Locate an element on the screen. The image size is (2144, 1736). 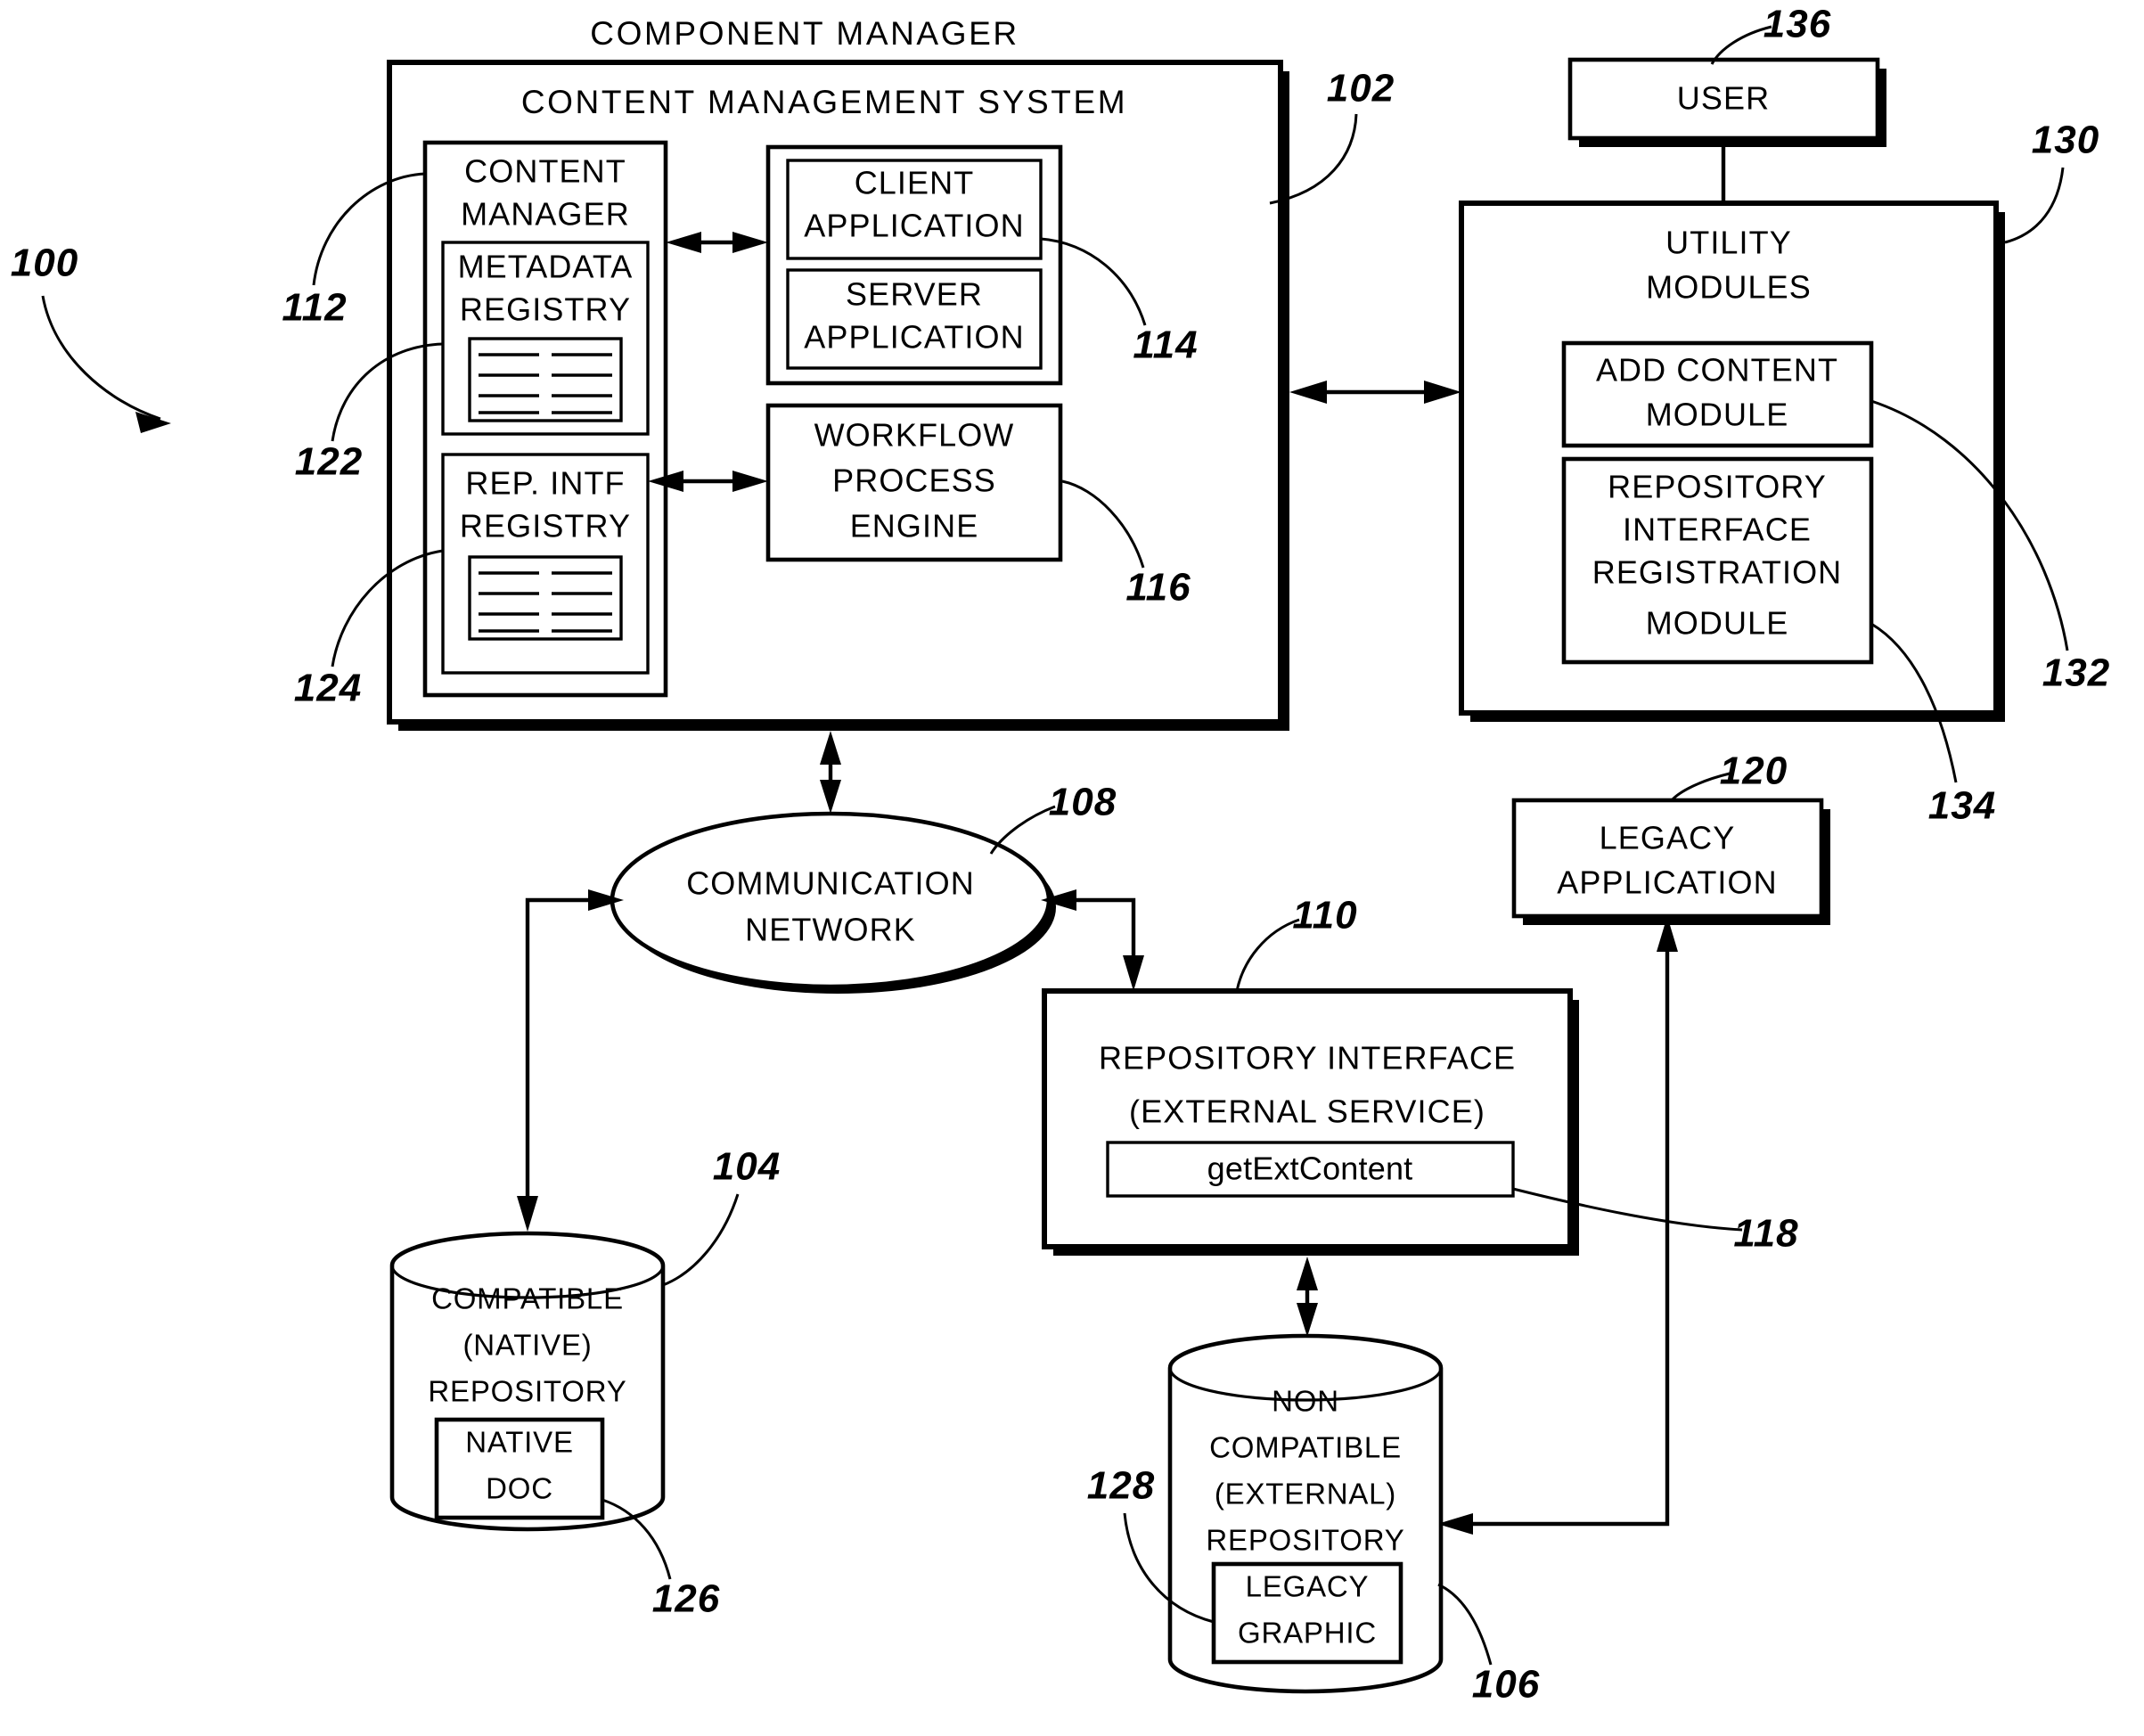
workflow-label-line2: PROCESS is located at coordinates (914, 481).